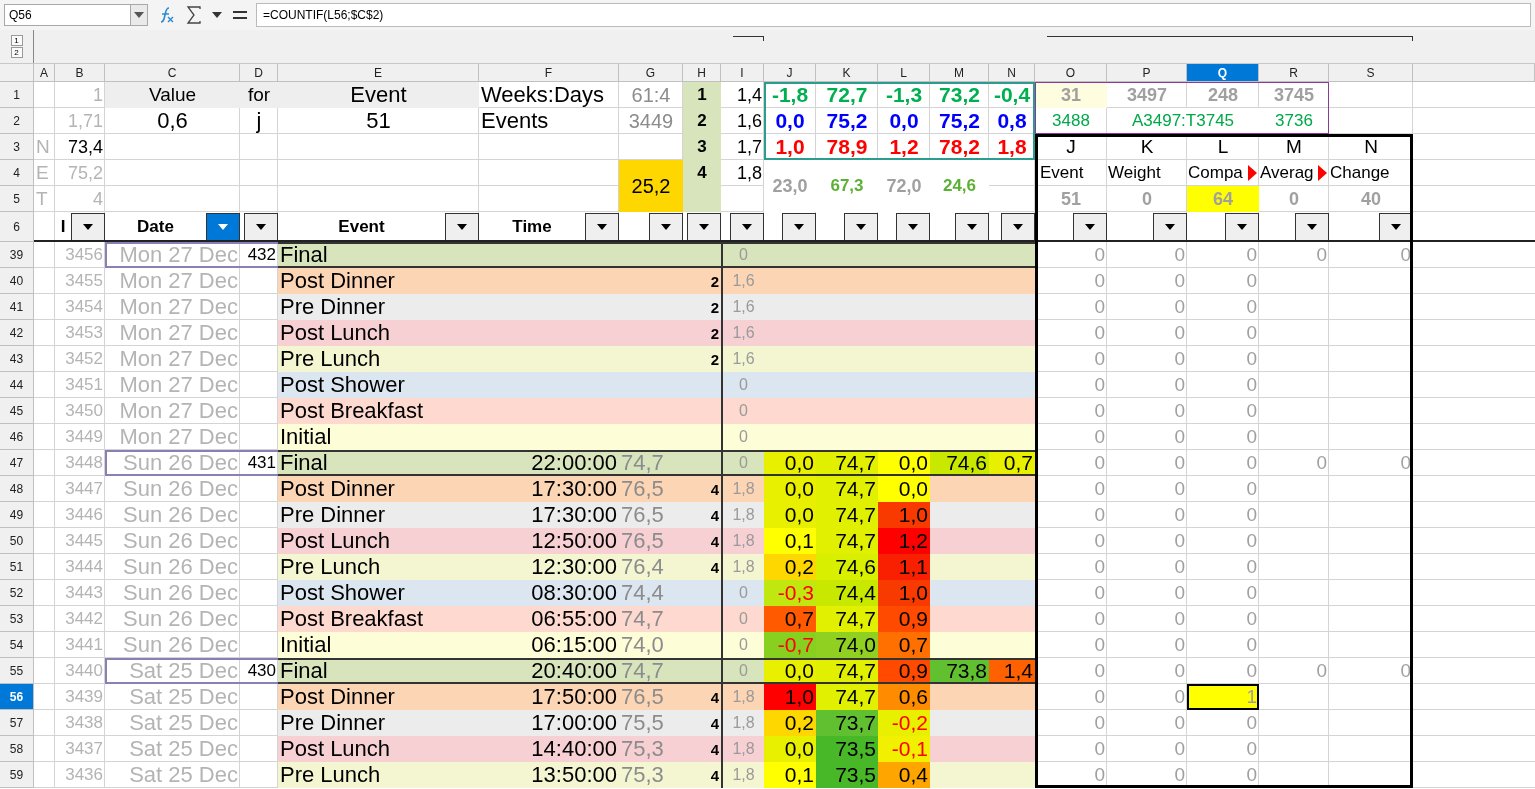  Describe the element at coordinates (259, 73) in the screenshot. I see `column-header: D` at that location.